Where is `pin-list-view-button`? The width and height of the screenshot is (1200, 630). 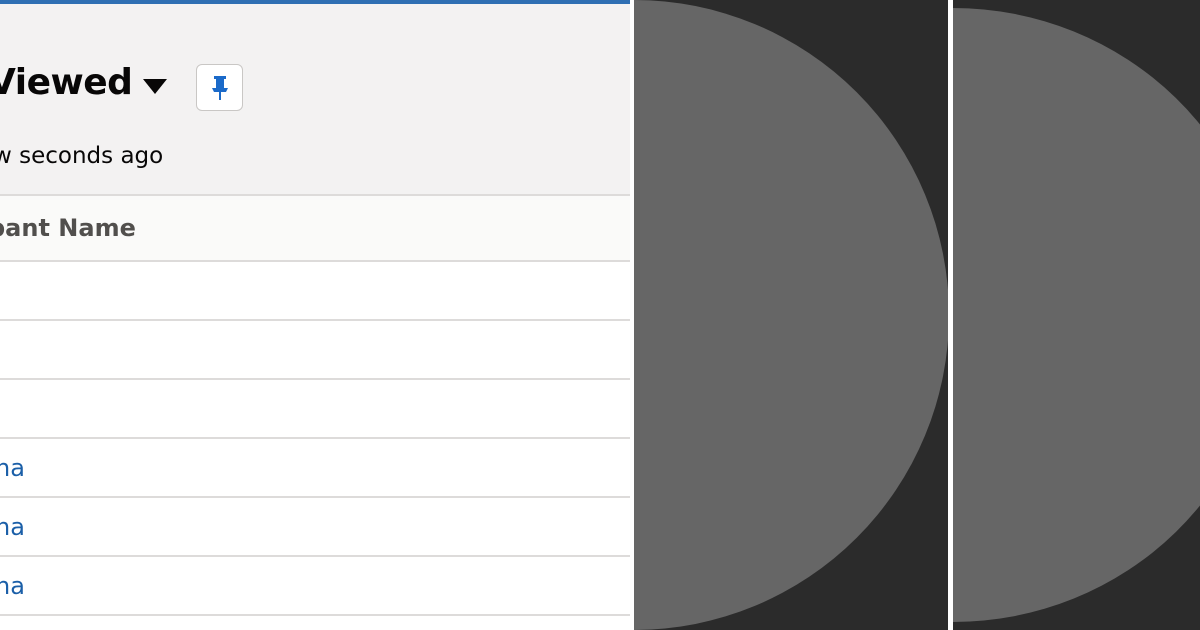 pin-list-view-button is located at coordinates (219, 87).